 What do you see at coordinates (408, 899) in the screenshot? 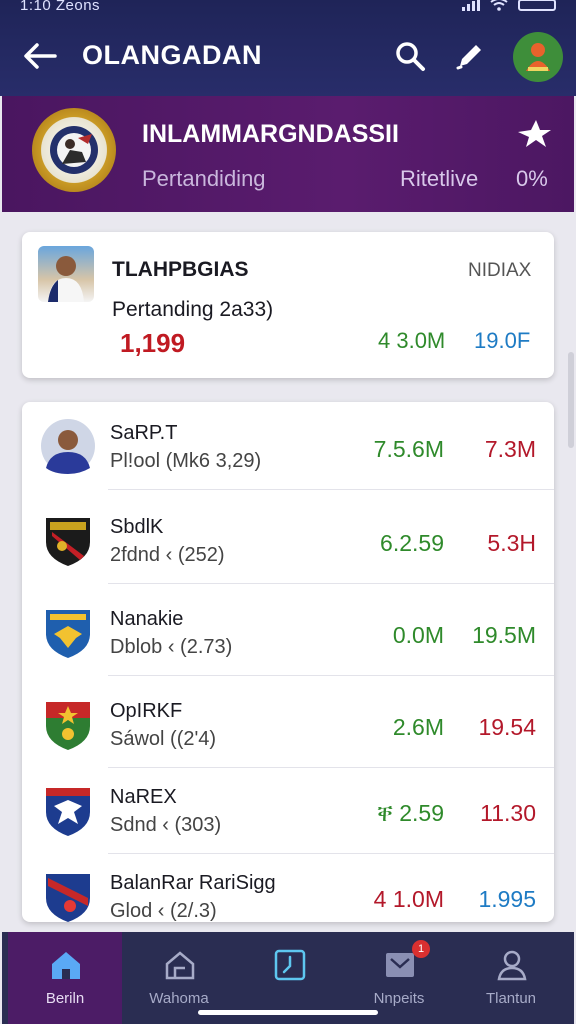
I see `row-value-1: 4 1.0M` at bounding box center [408, 899].